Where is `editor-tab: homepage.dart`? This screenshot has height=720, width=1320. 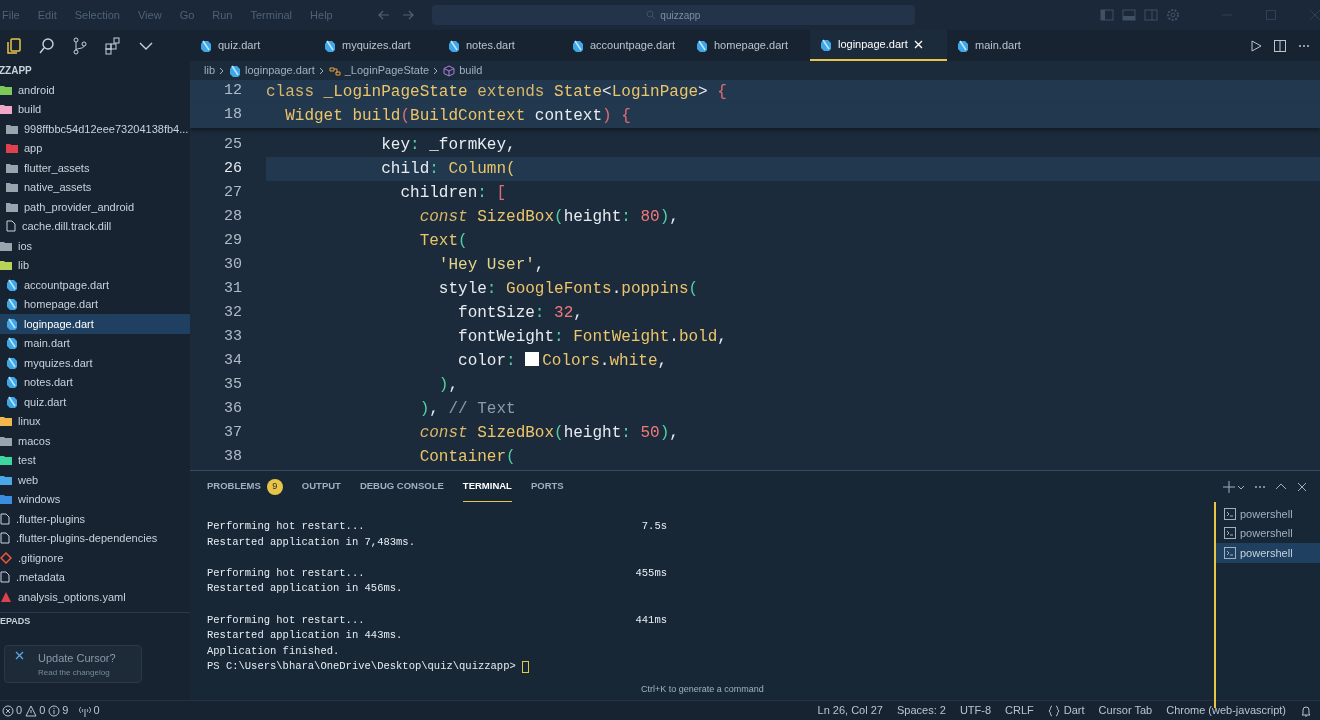
editor-tab: homepage.dart is located at coordinates (748, 45).